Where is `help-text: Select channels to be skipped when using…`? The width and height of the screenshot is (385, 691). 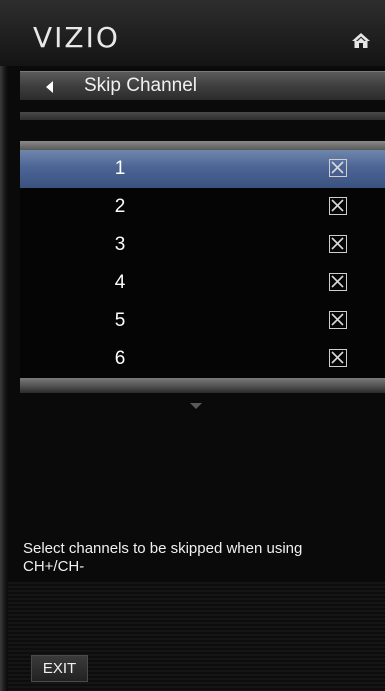 help-text: Select channels to be skipped when using… is located at coordinates (163, 557).